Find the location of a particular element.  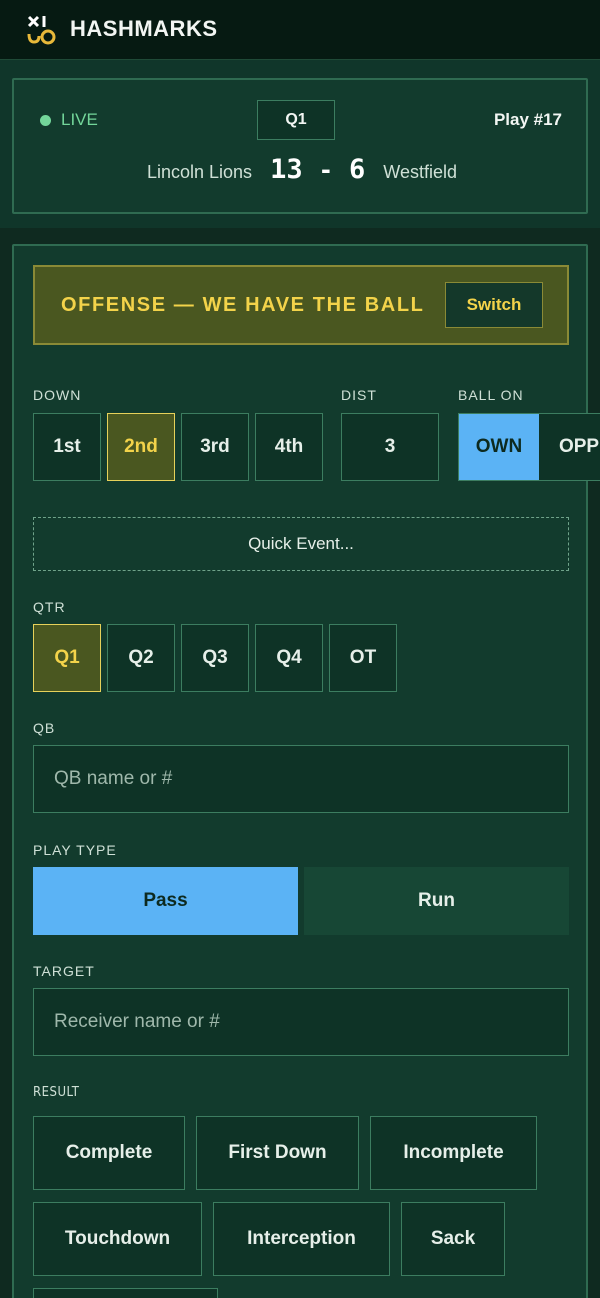

possession-banner: OFFENSE — WE HAVE THE BALL Switch is located at coordinates (301, 305).